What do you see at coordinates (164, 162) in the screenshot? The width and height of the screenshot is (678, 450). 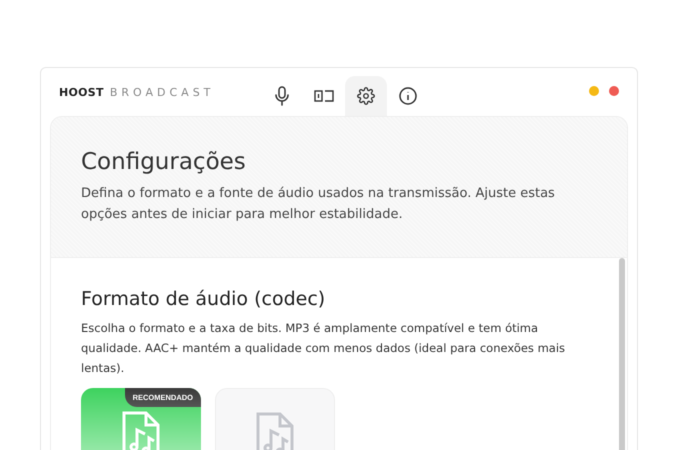 I see `page-title: Configurações` at bounding box center [164, 162].